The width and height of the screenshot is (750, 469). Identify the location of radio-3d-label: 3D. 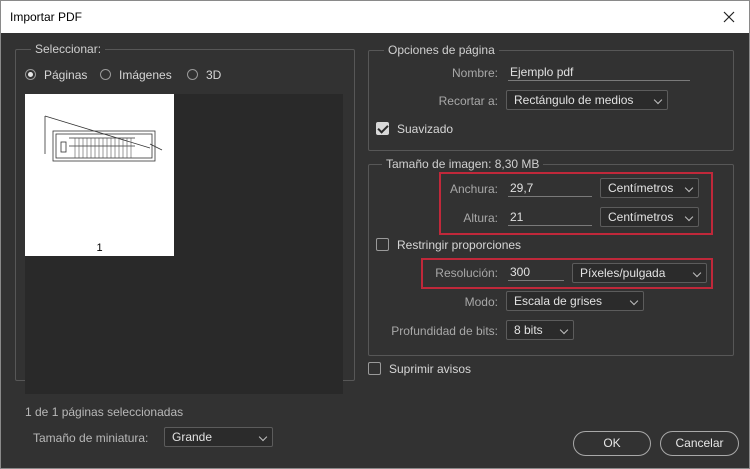
(213, 75).